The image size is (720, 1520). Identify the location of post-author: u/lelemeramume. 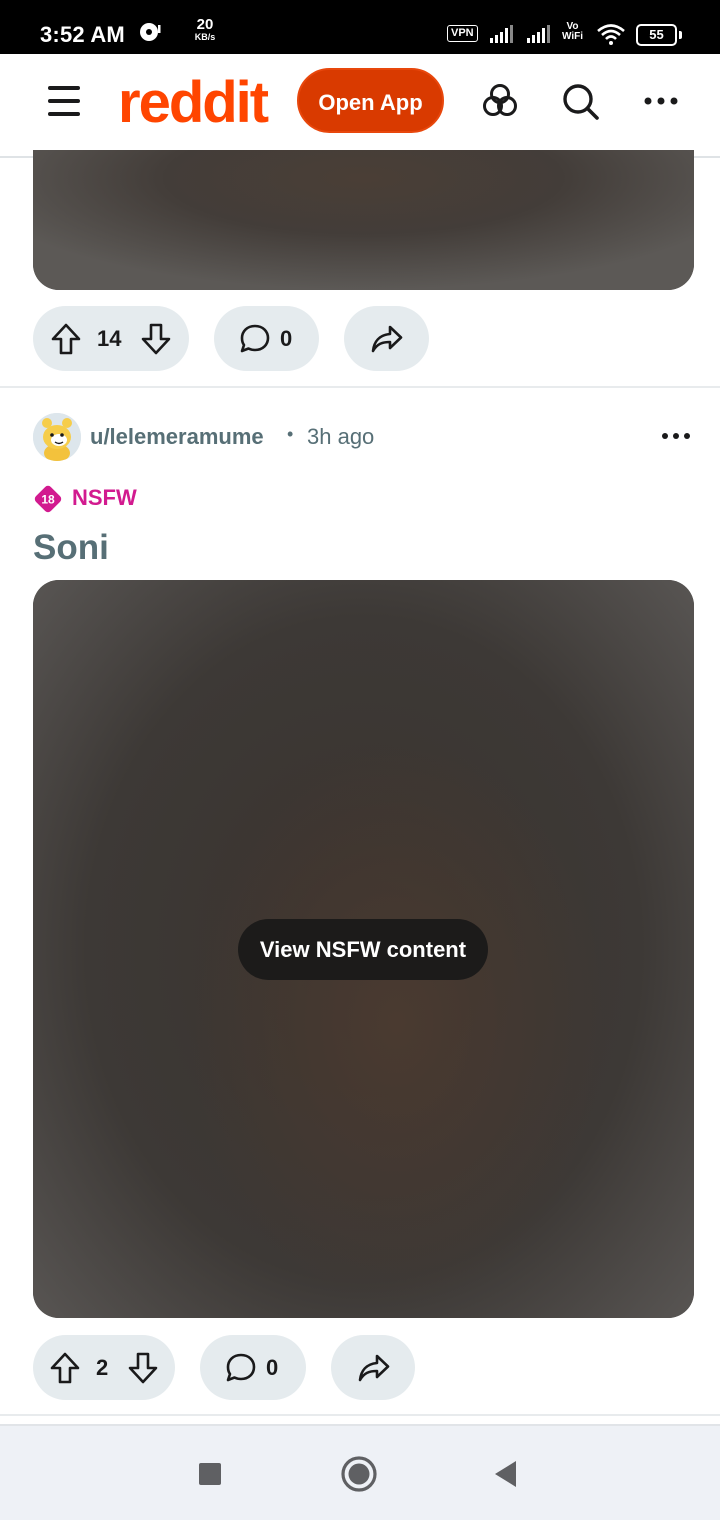
(177, 437).